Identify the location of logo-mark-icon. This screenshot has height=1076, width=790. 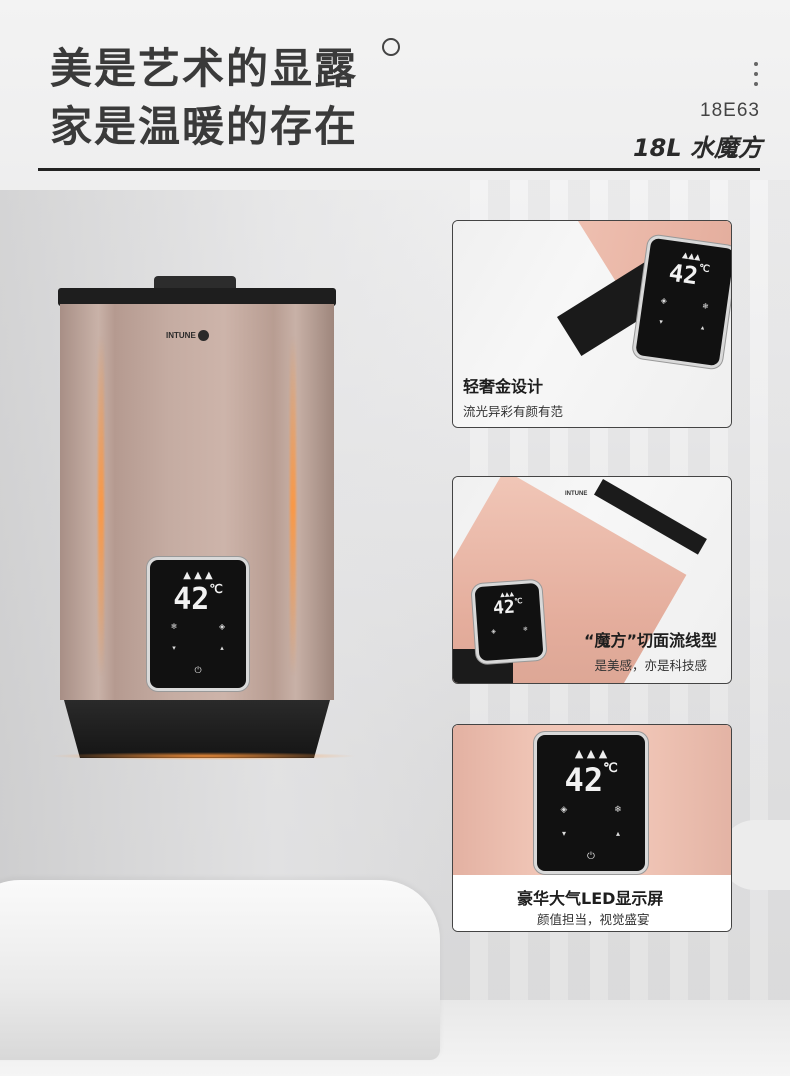
(203, 335).